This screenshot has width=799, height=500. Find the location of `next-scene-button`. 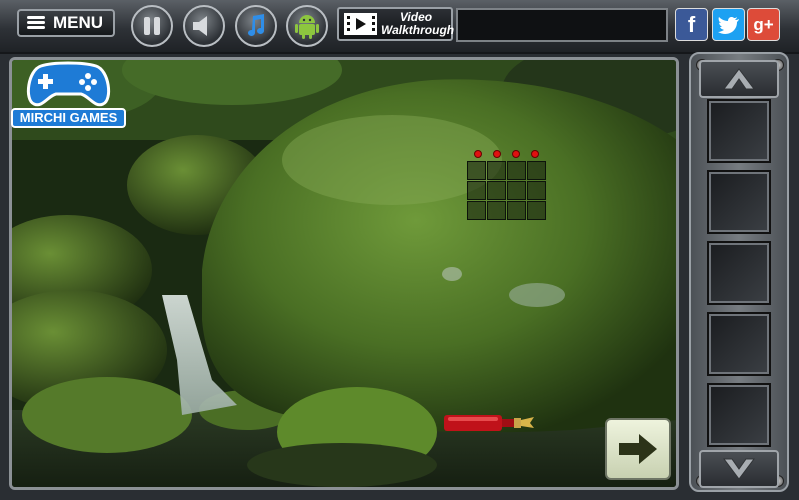

next-scene-button is located at coordinates (638, 449).